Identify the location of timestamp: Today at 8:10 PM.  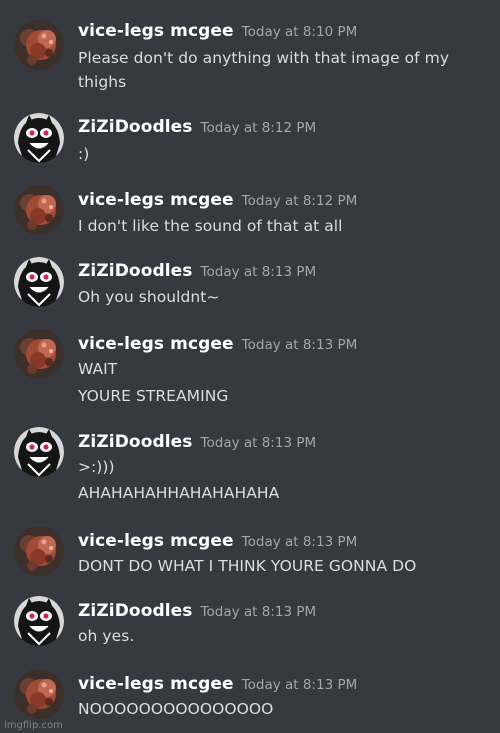
(300, 32).